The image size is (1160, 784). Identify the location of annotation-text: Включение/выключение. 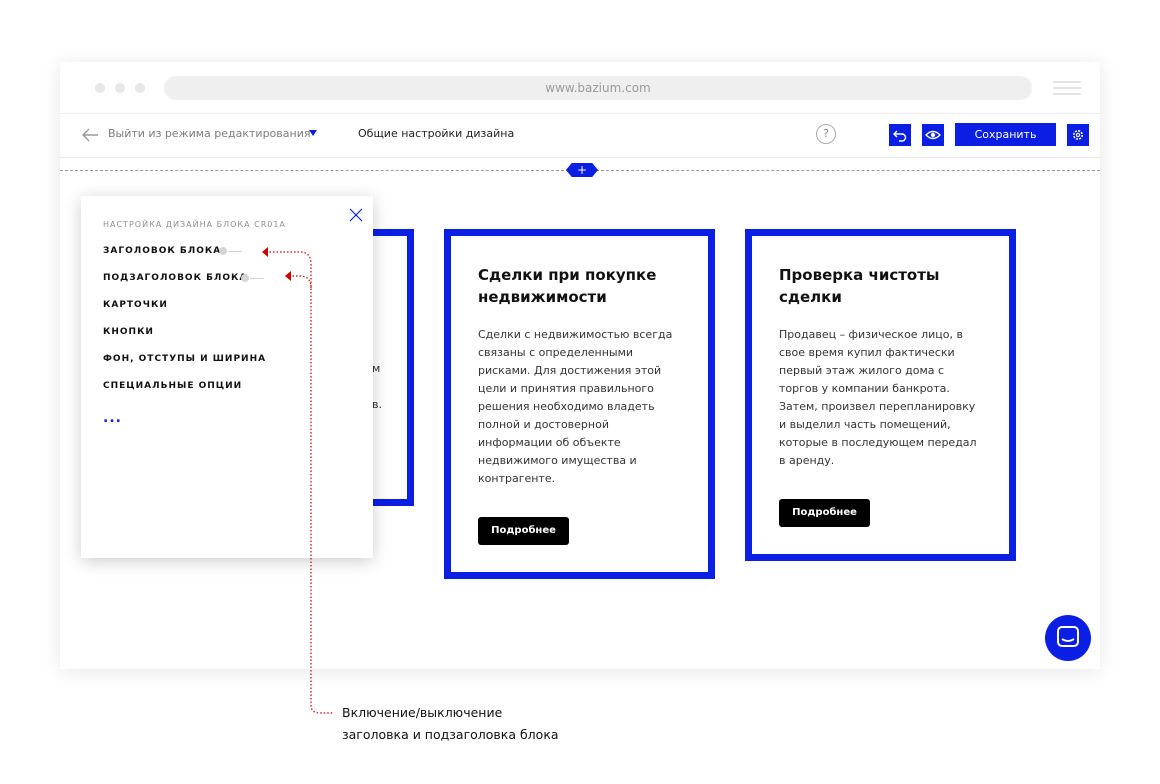
(422, 712).